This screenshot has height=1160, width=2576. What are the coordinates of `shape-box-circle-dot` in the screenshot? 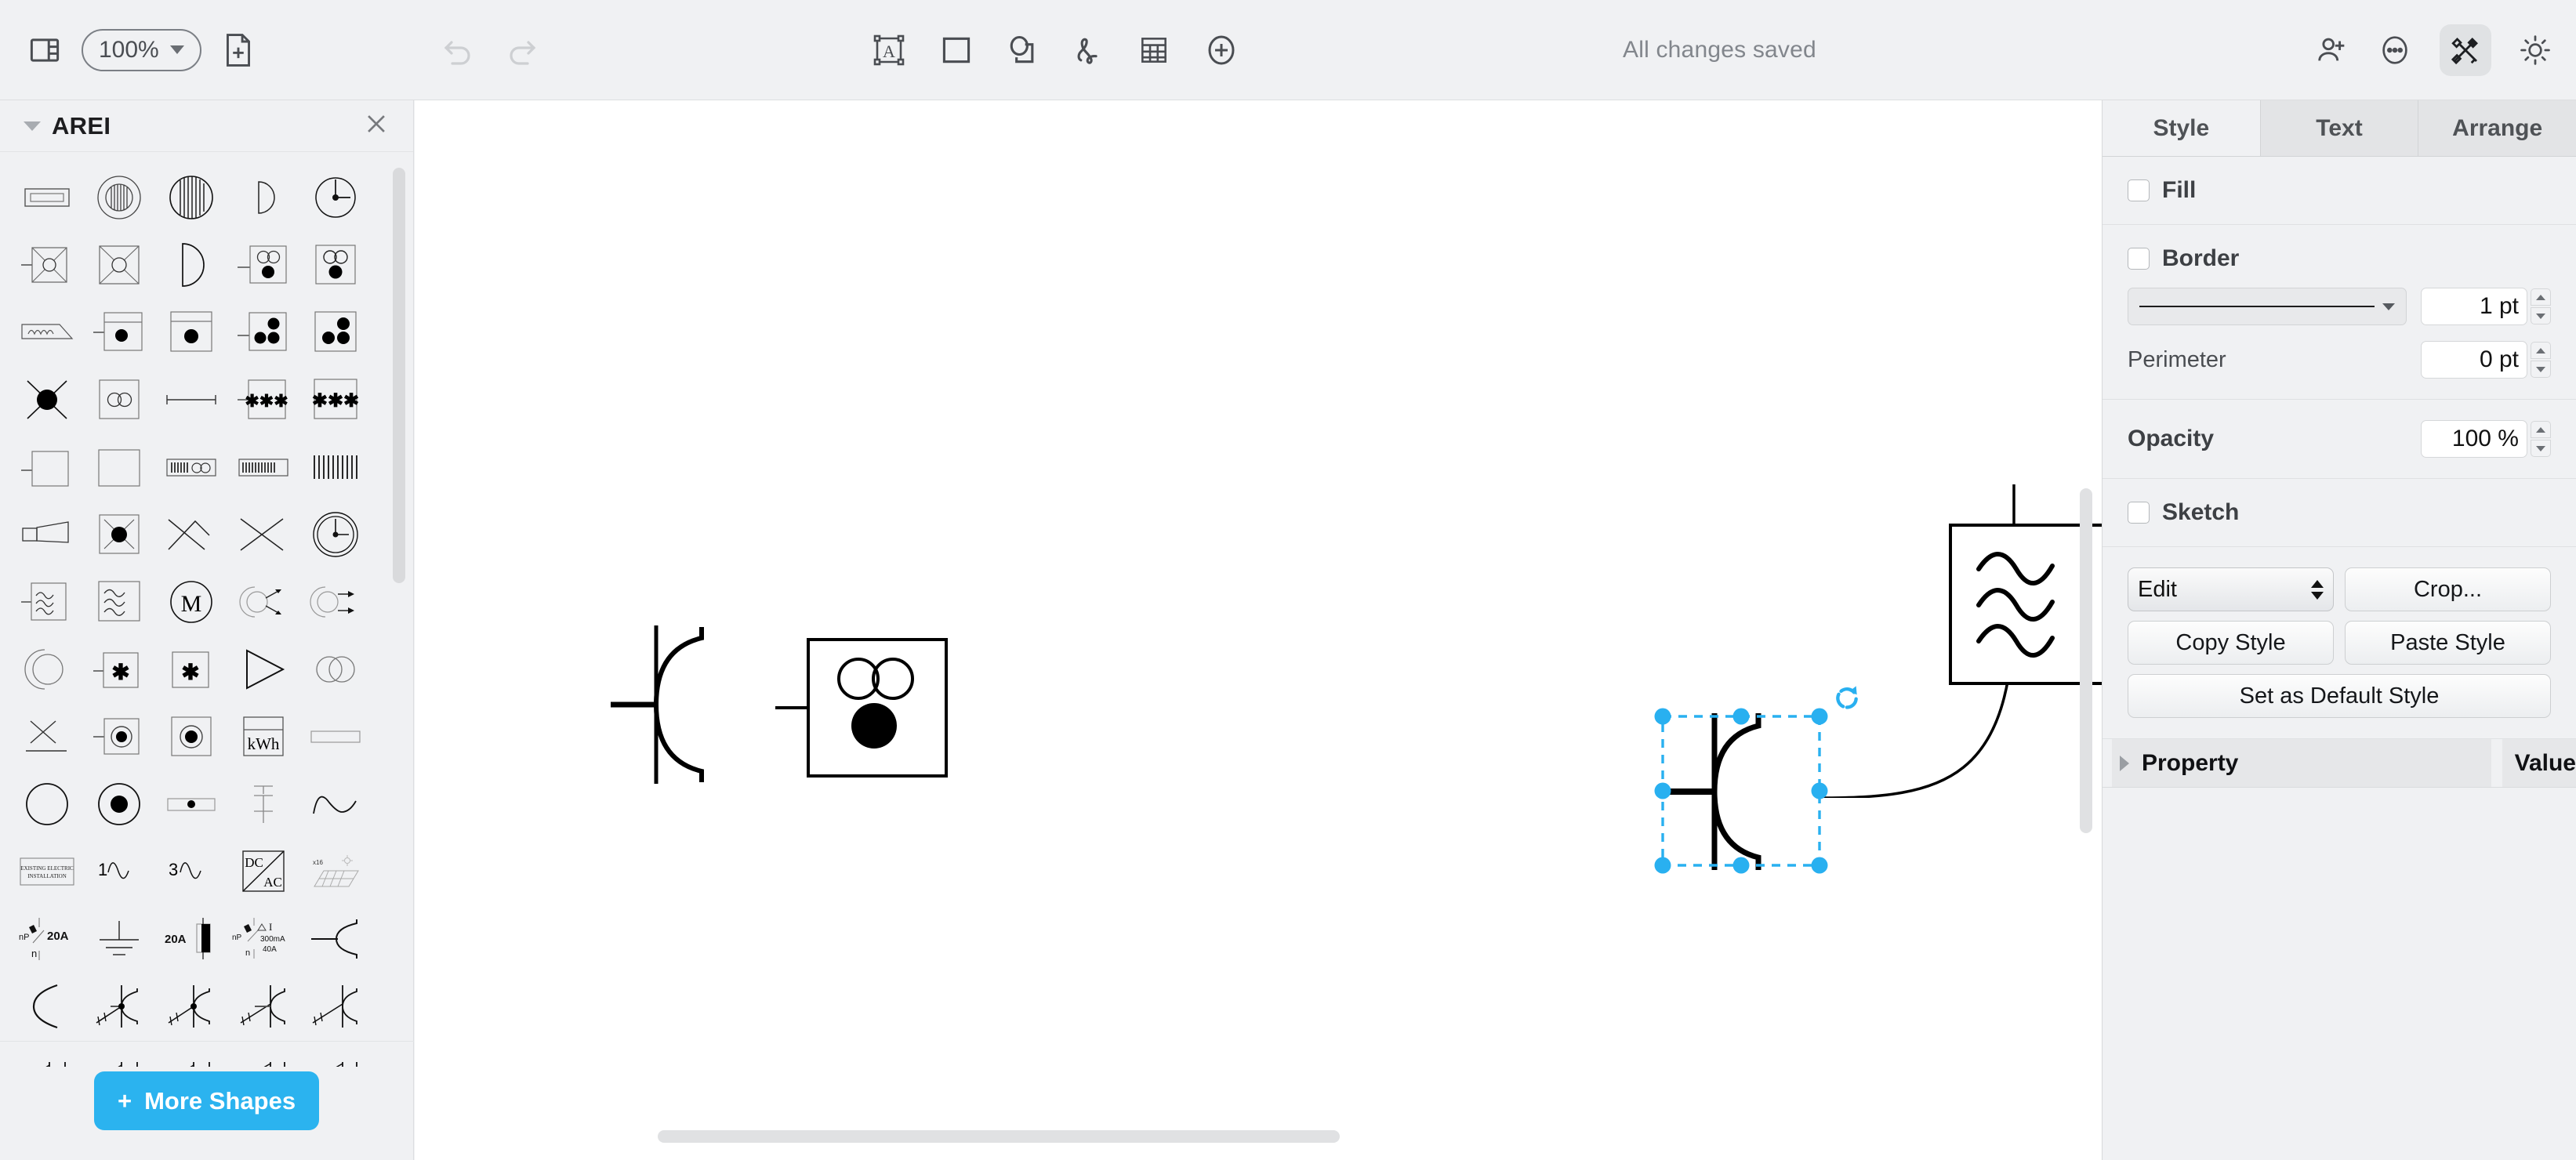 It's located at (119, 736).